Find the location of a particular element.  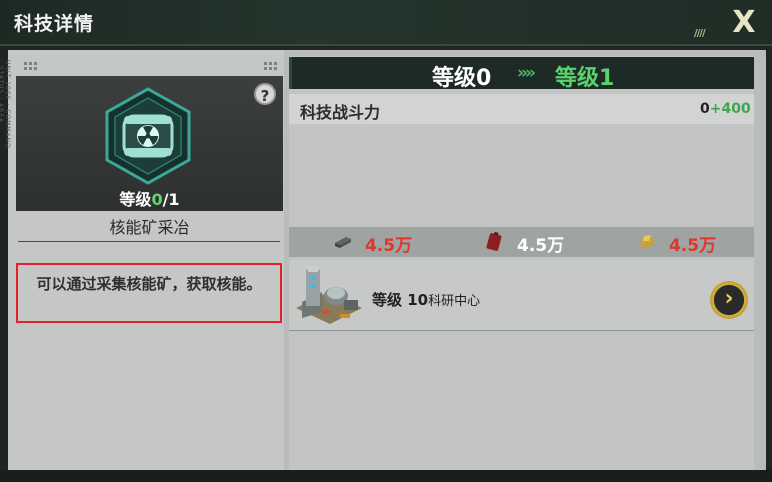

research-center-building-icon is located at coordinates (328, 295).